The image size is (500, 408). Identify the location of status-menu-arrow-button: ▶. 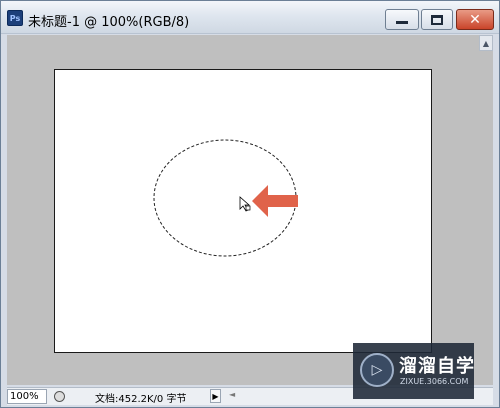
(215, 396).